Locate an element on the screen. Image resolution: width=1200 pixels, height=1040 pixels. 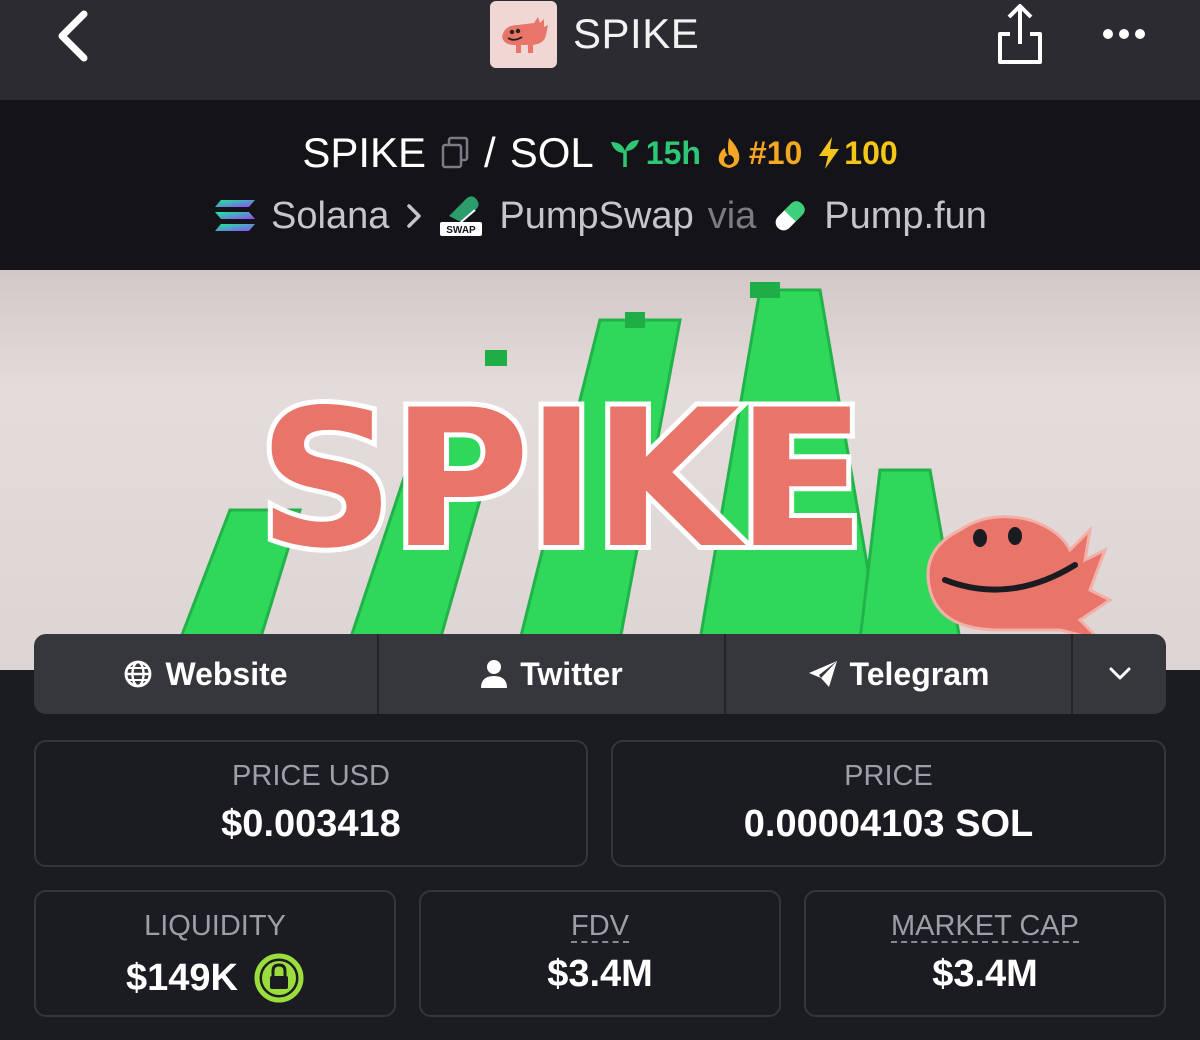
twitter-link-button: Twitter is located at coordinates (552, 674).